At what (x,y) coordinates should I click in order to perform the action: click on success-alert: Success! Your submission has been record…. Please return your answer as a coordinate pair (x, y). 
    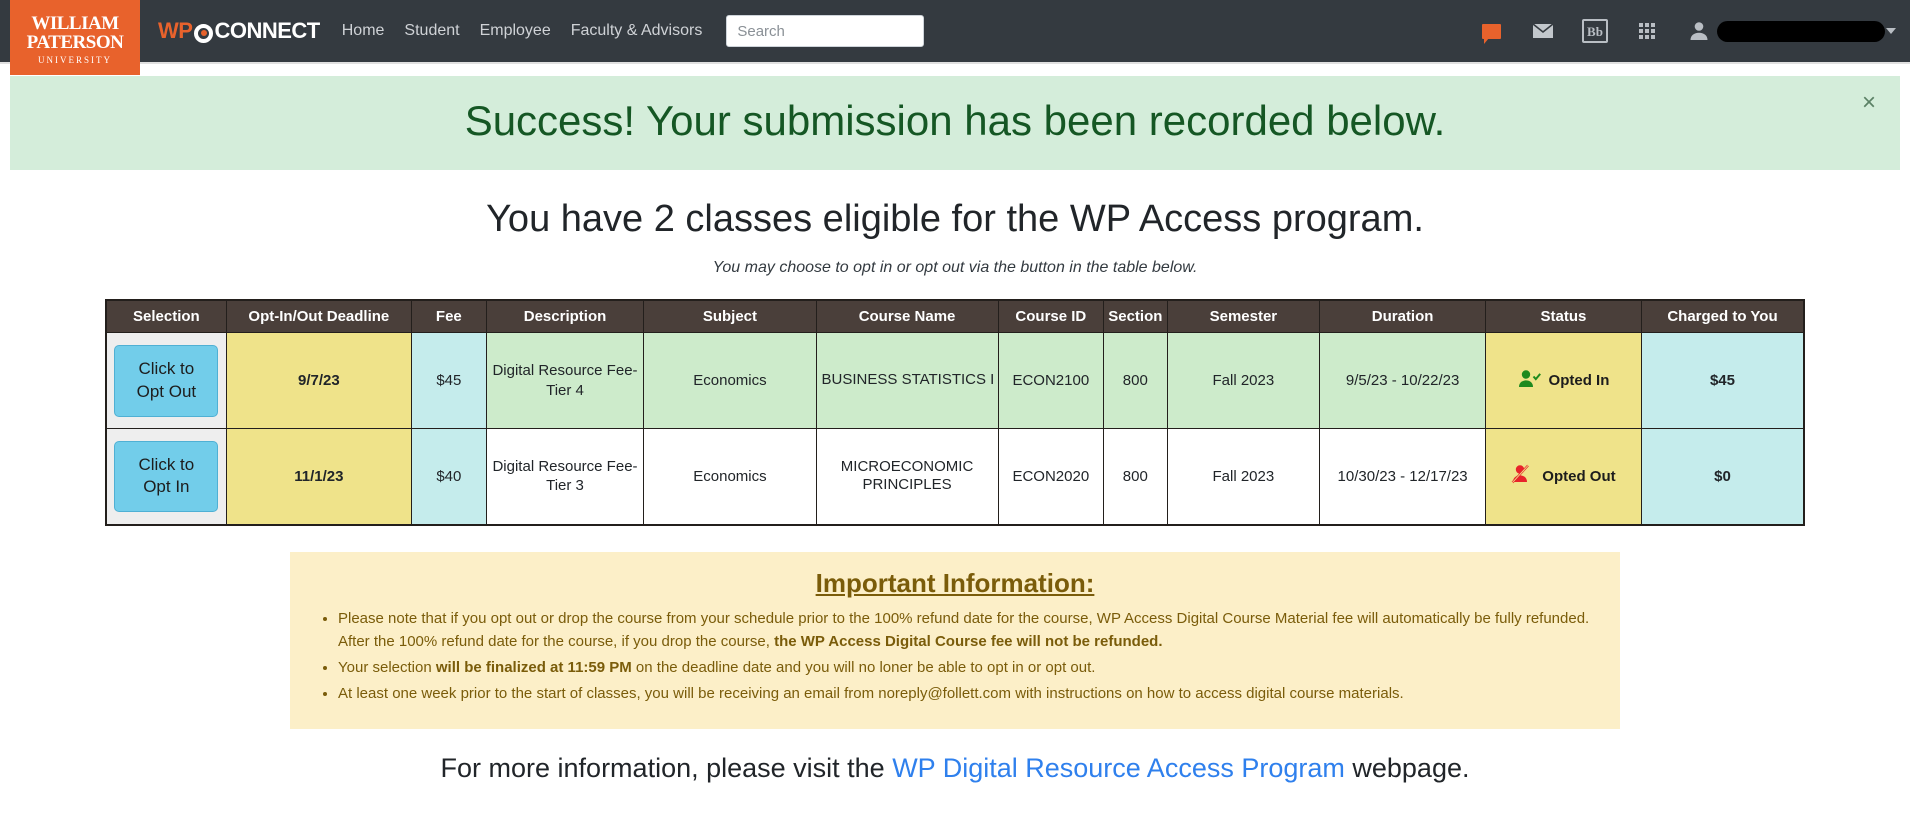
    Looking at the image, I should click on (955, 123).